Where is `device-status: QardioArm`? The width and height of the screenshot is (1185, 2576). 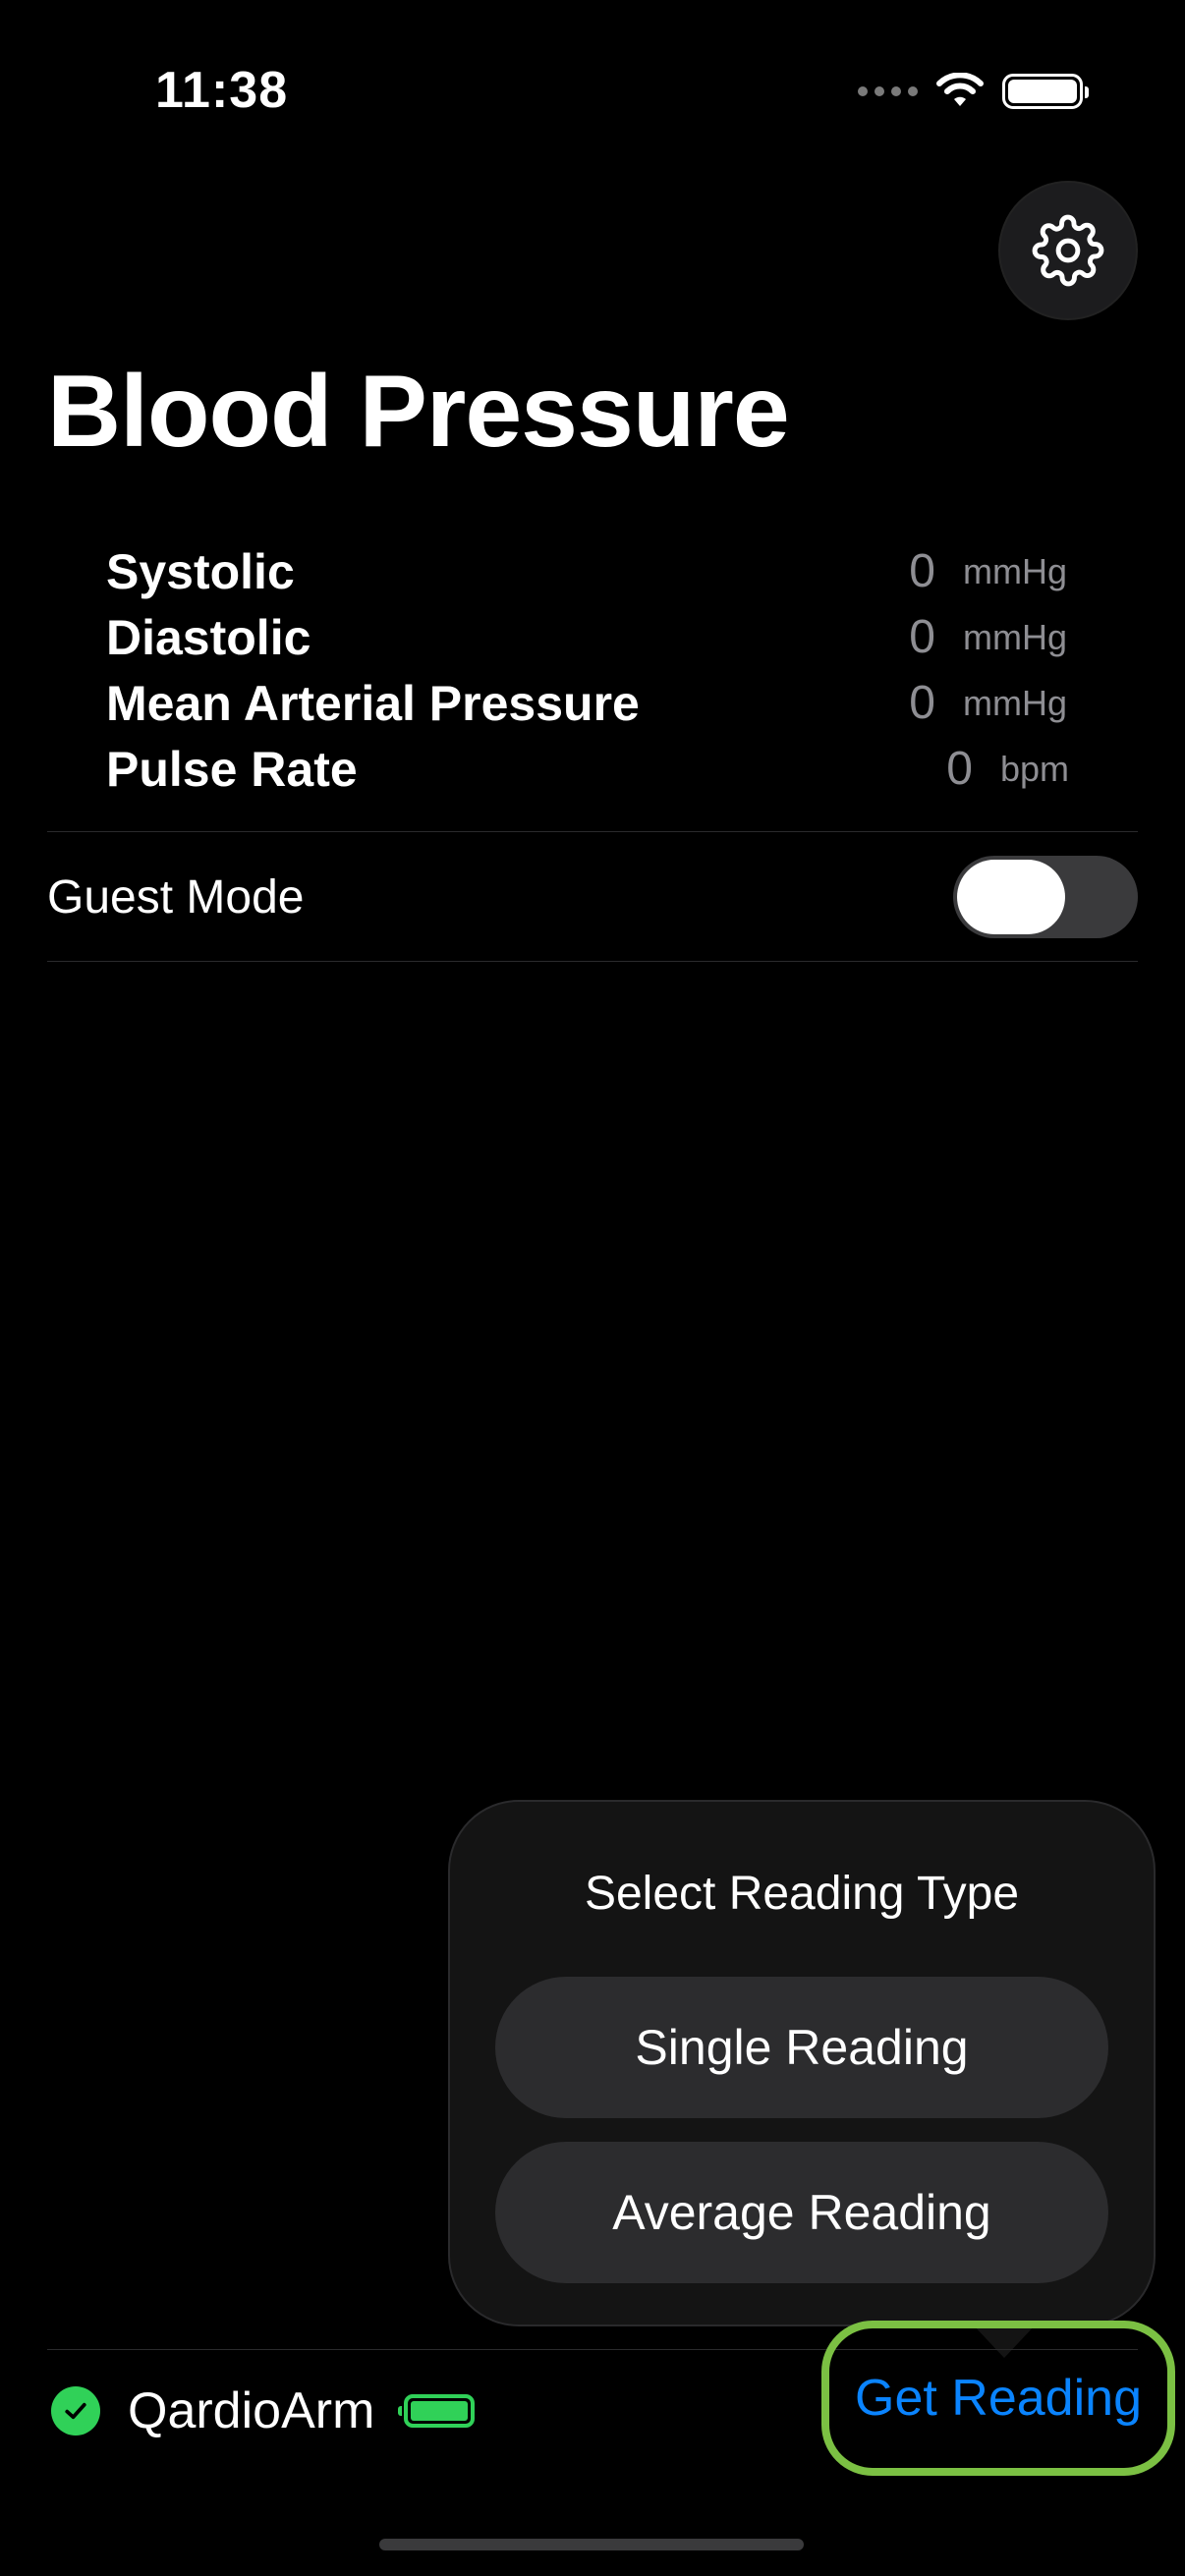
device-status: QardioArm is located at coordinates (263, 2411).